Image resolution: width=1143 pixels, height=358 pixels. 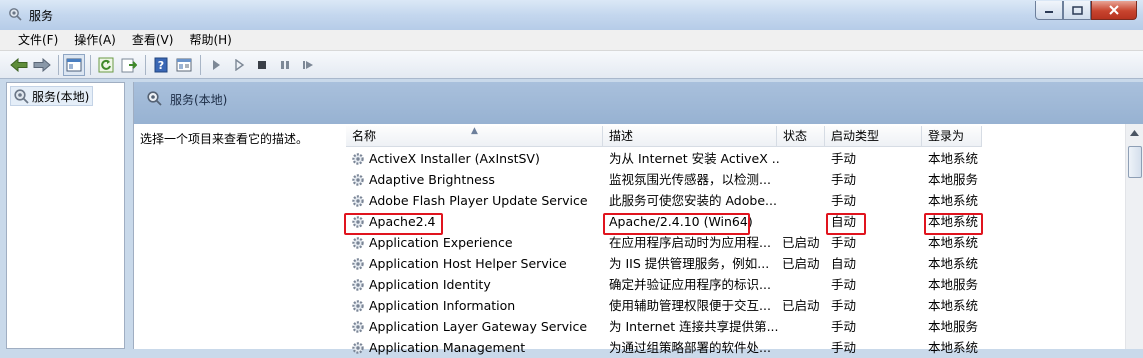 I want to click on service-name-cell: Application Management, so click(x=476, y=347).